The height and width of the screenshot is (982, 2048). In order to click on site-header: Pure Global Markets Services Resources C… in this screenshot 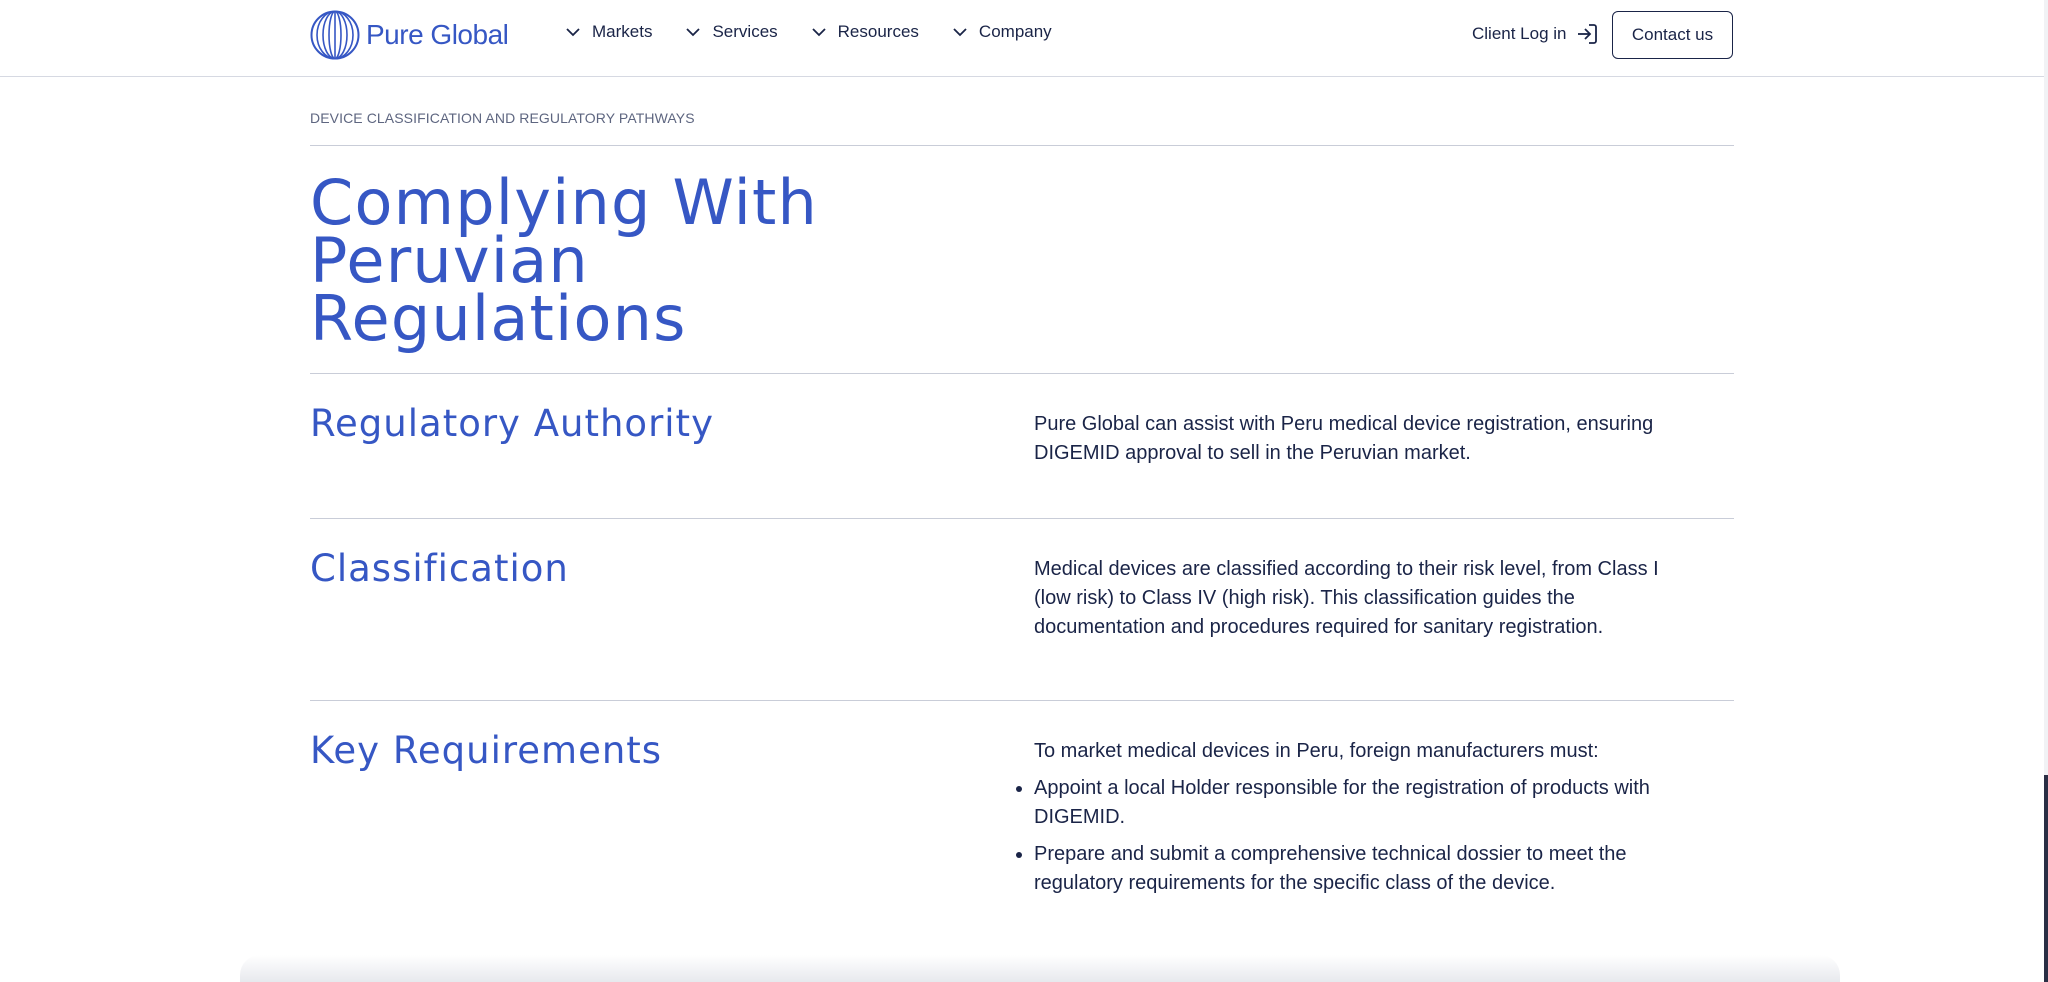, I will do `click(1022, 38)`.